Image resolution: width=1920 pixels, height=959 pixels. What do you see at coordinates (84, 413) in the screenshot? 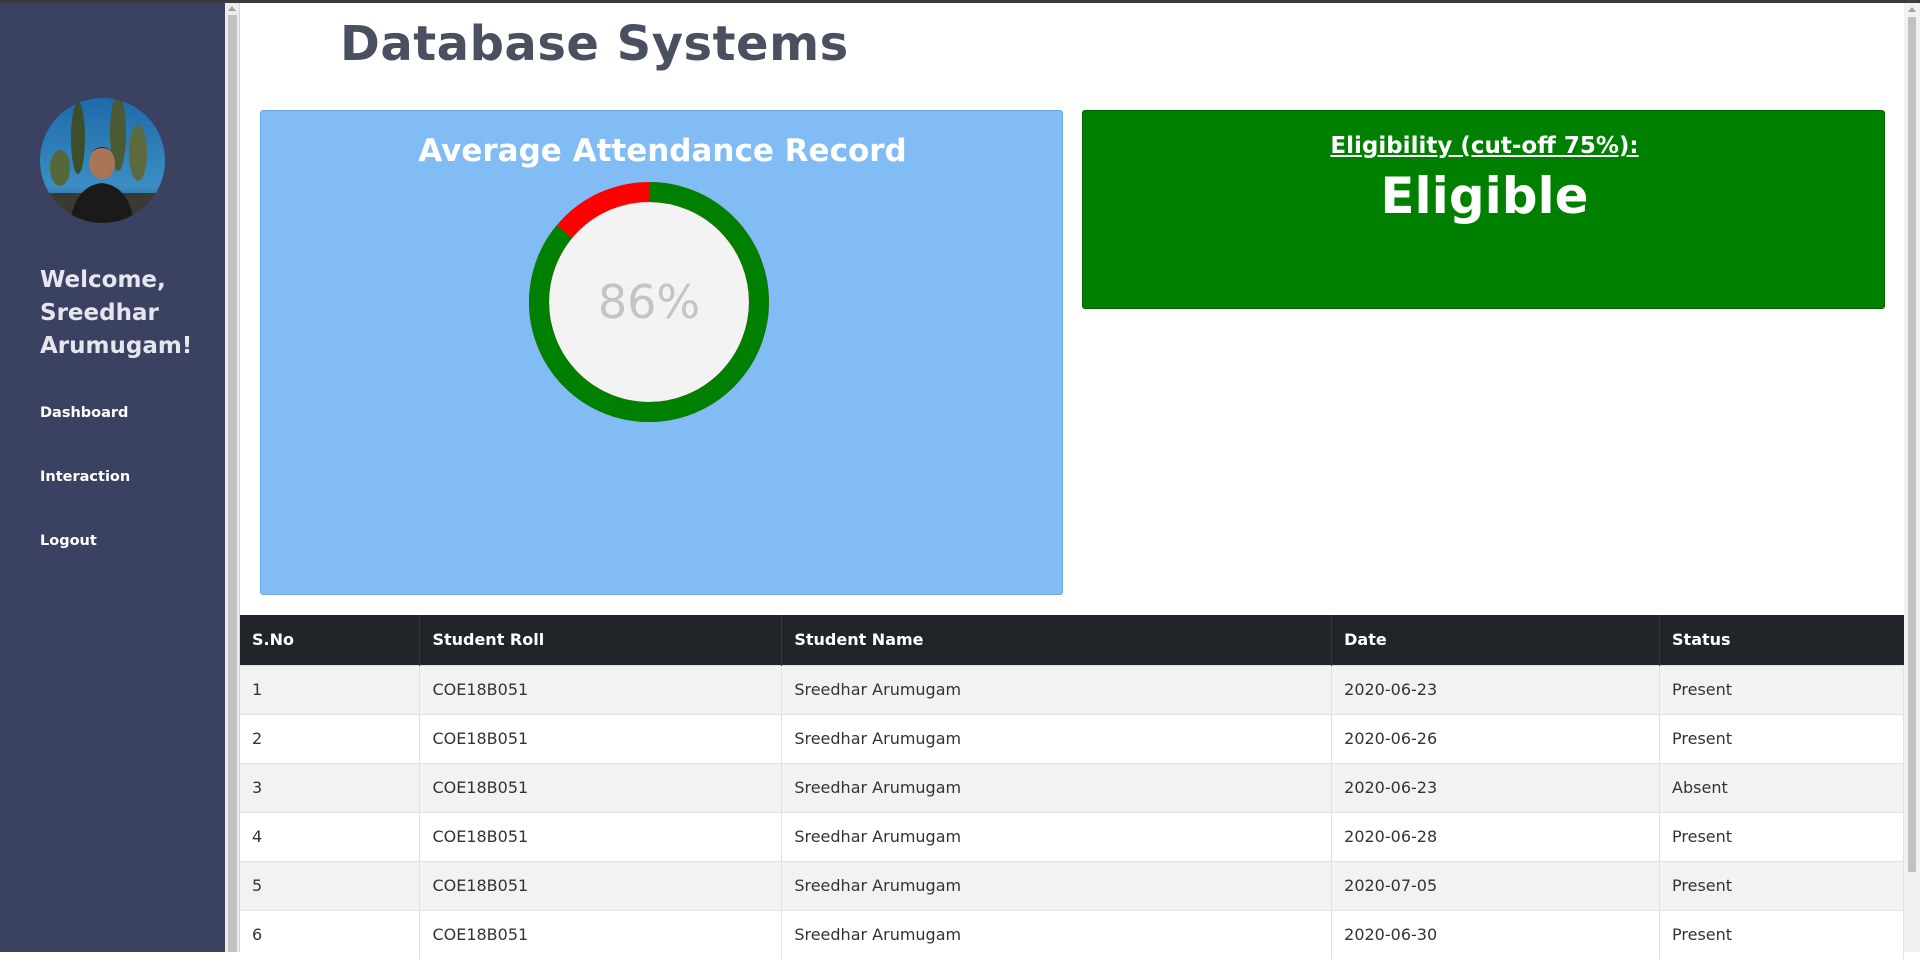
I see `nav-dashboard: Dashboard` at bounding box center [84, 413].